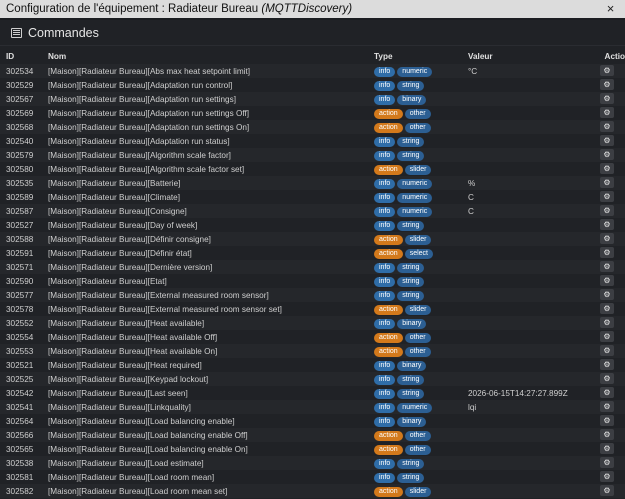 Image resolution: width=625 pixels, height=499 pixels. I want to click on window-title-plugin: (MQTTDiscovery), so click(307, 9).